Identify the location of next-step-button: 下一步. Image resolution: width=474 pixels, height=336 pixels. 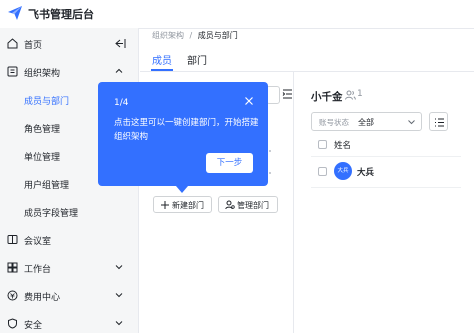
(229, 163).